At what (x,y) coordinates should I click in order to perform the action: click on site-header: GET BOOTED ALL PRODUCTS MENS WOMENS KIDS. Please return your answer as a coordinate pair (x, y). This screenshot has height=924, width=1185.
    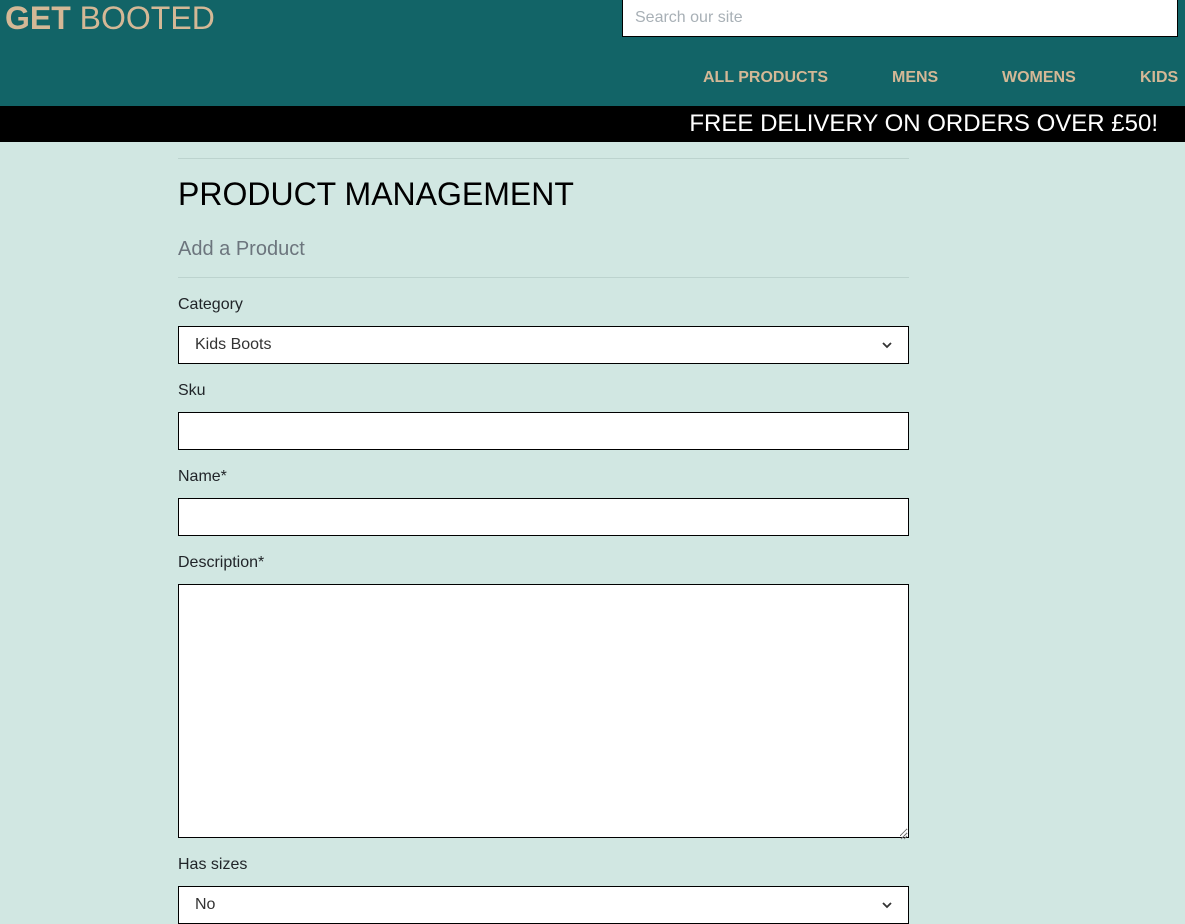
    Looking at the image, I should click on (592, 53).